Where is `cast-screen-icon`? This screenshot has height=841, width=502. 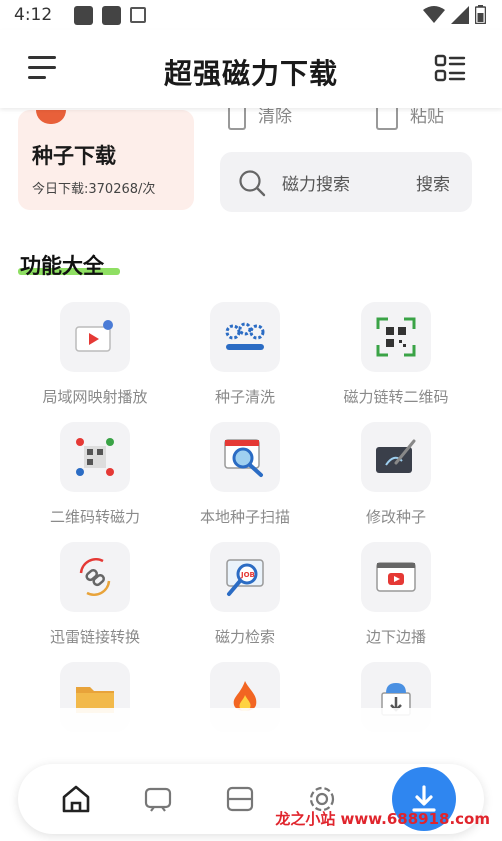
cast-screen-icon is located at coordinates (95, 337).